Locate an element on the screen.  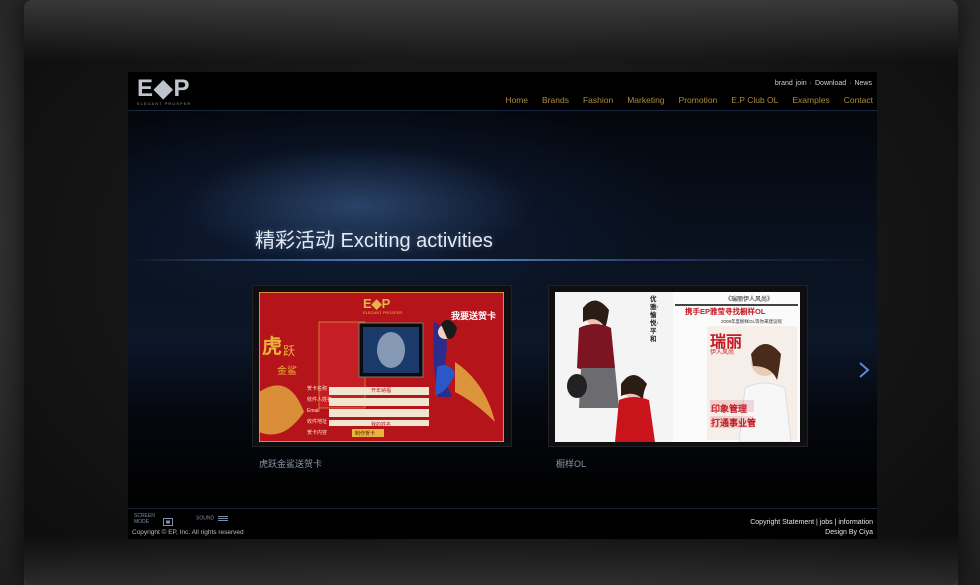
form-label: 收件人姓名 is located at coordinates (320, 400).